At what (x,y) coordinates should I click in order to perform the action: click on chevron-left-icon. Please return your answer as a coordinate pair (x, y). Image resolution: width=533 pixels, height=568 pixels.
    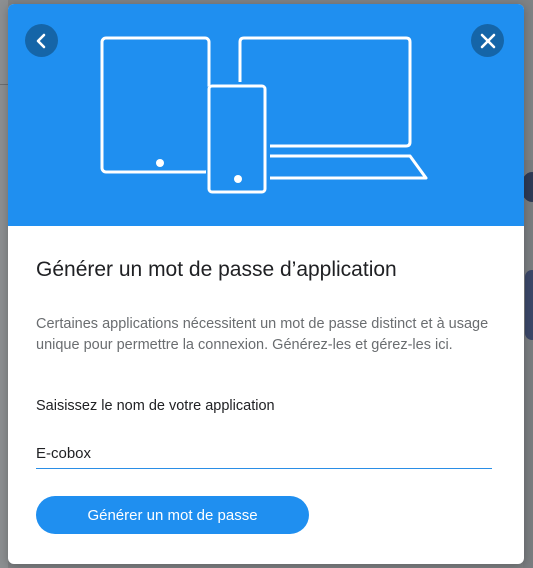
    Looking at the image, I should click on (40, 40).